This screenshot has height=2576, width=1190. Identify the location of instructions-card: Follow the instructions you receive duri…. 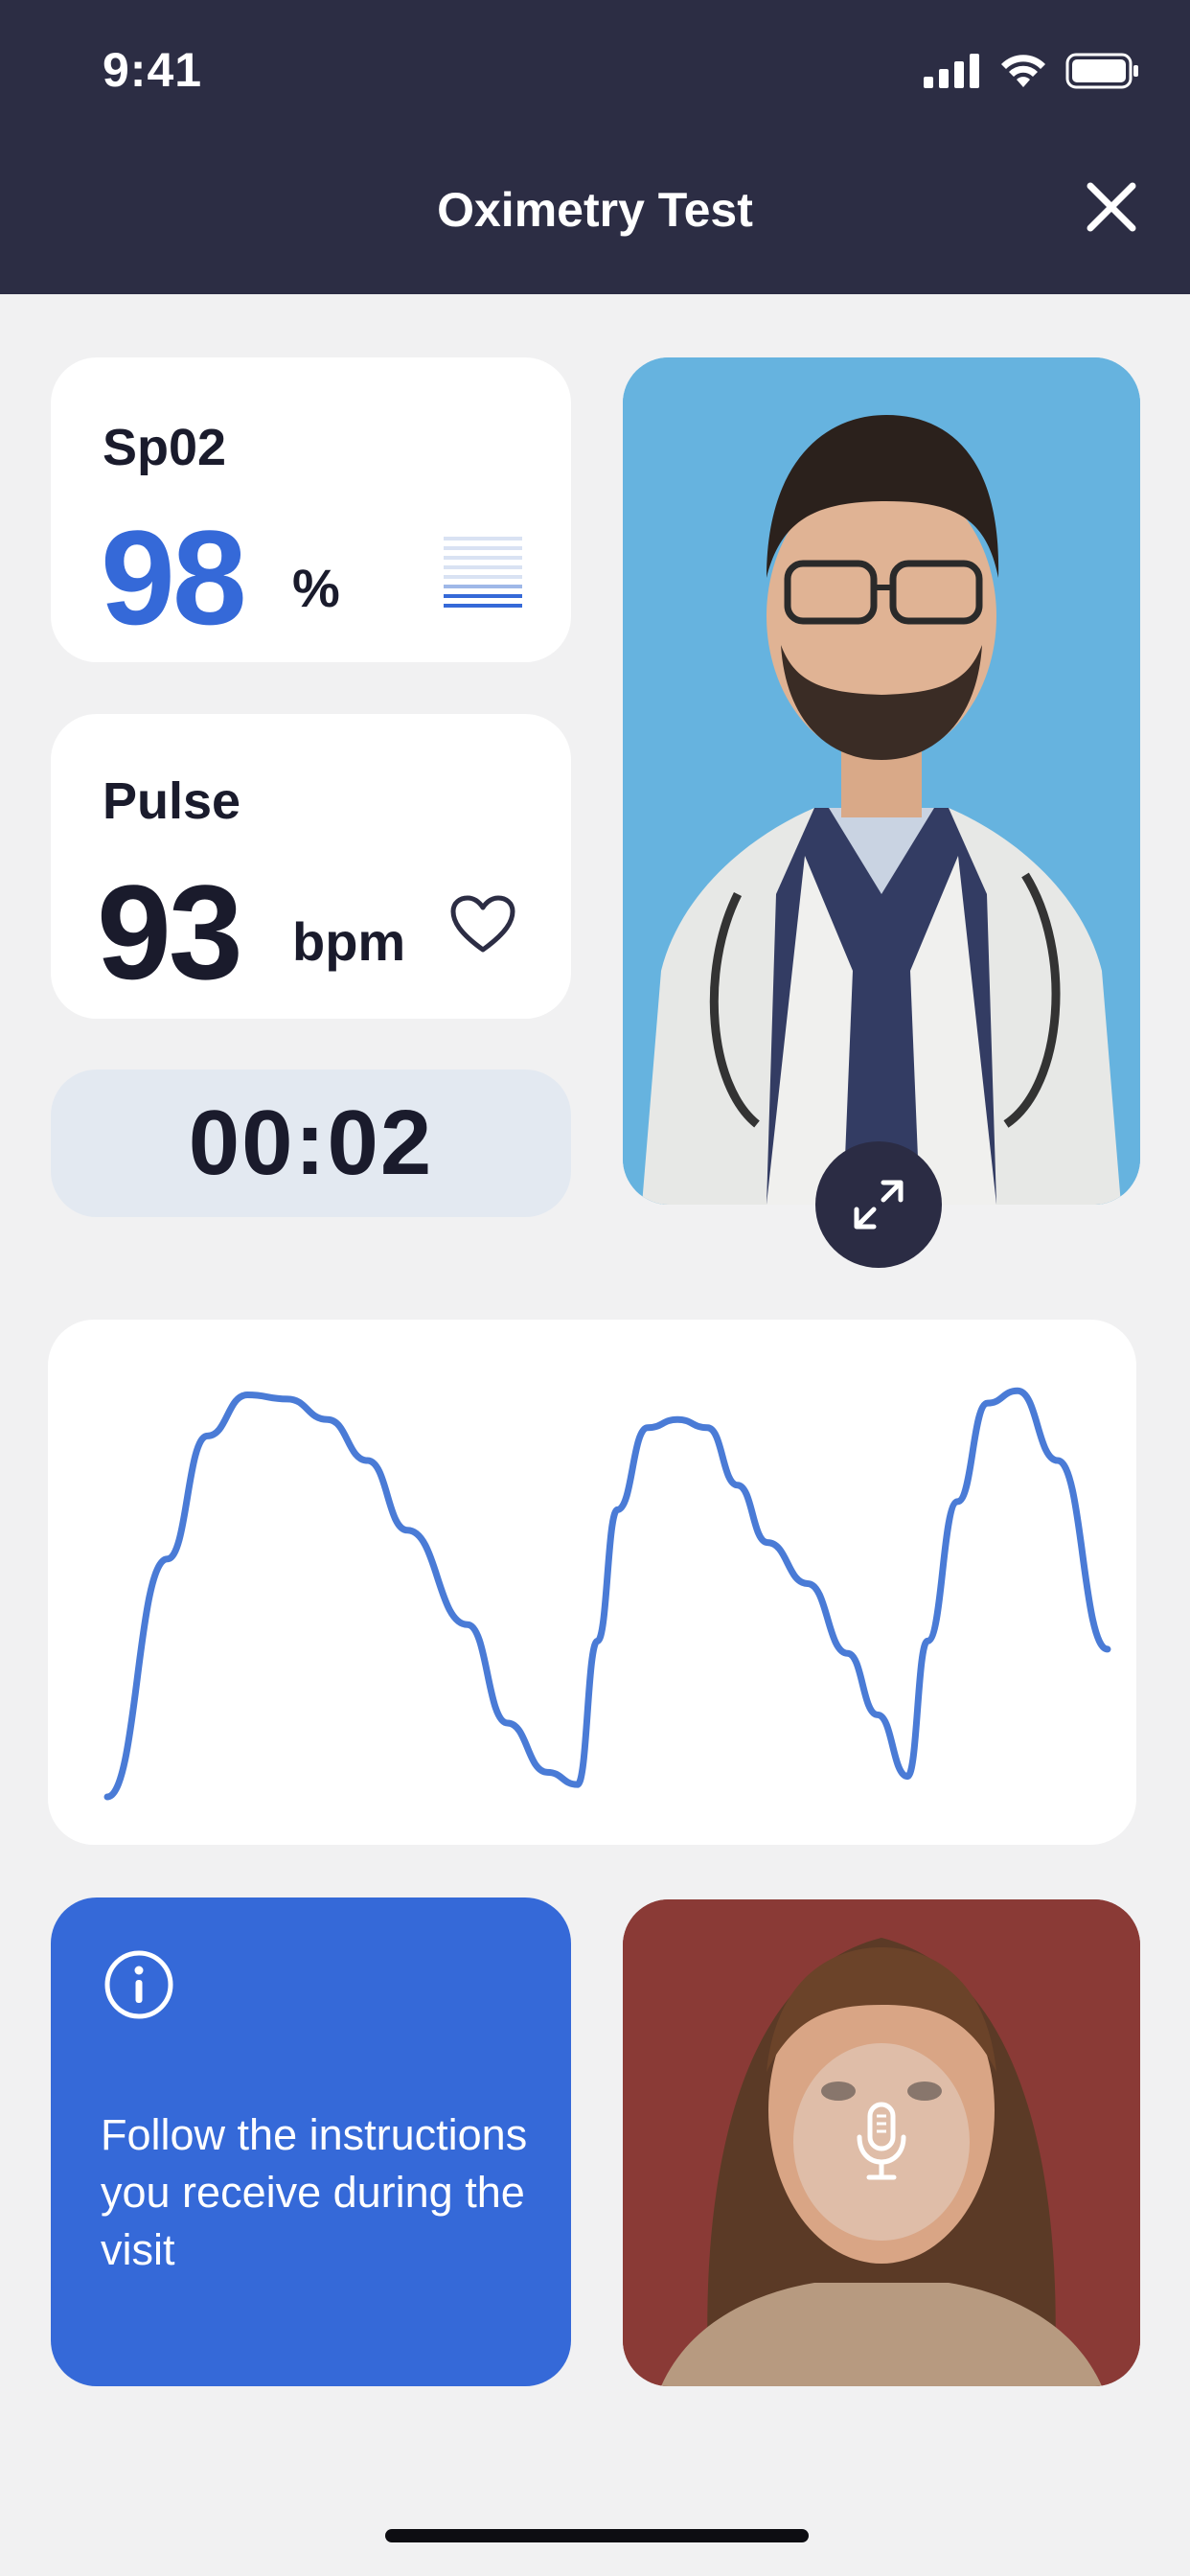
(311, 2142).